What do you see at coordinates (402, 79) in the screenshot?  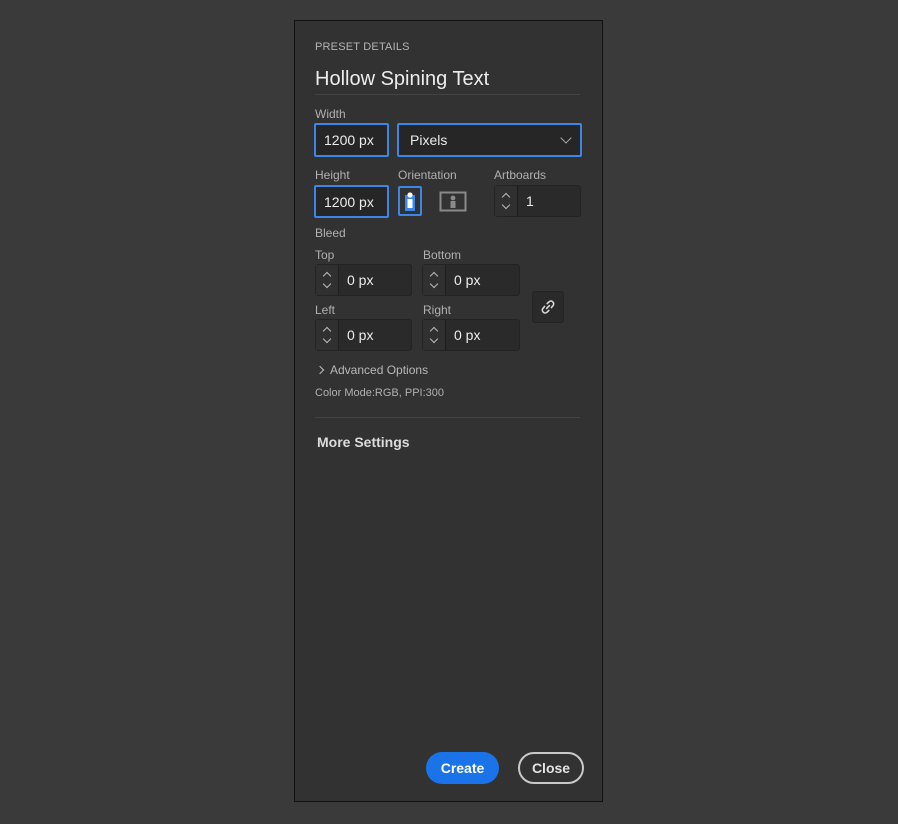 I see `preset-name-field: Hollow Spining Text` at bounding box center [402, 79].